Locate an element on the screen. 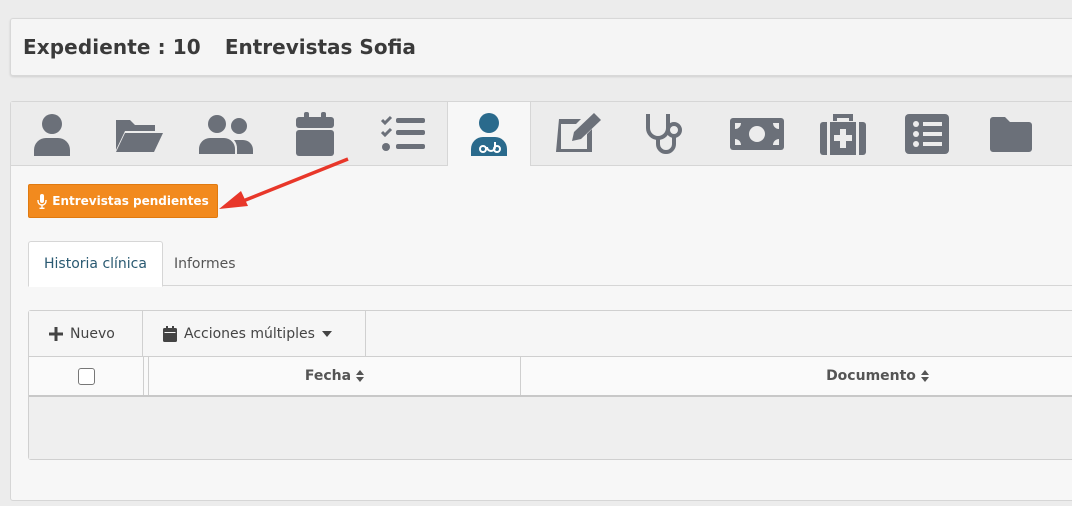  tab-documents is located at coordinates (1011, 134).